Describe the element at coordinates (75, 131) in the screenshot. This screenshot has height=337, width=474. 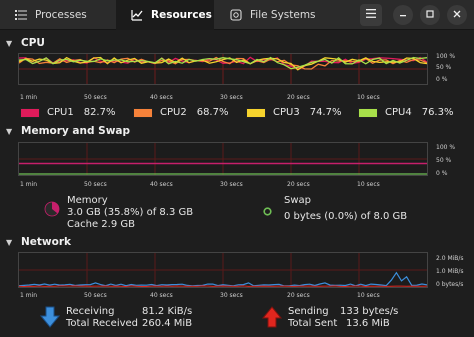
I see `section-title: Memory and Swap` at that location.